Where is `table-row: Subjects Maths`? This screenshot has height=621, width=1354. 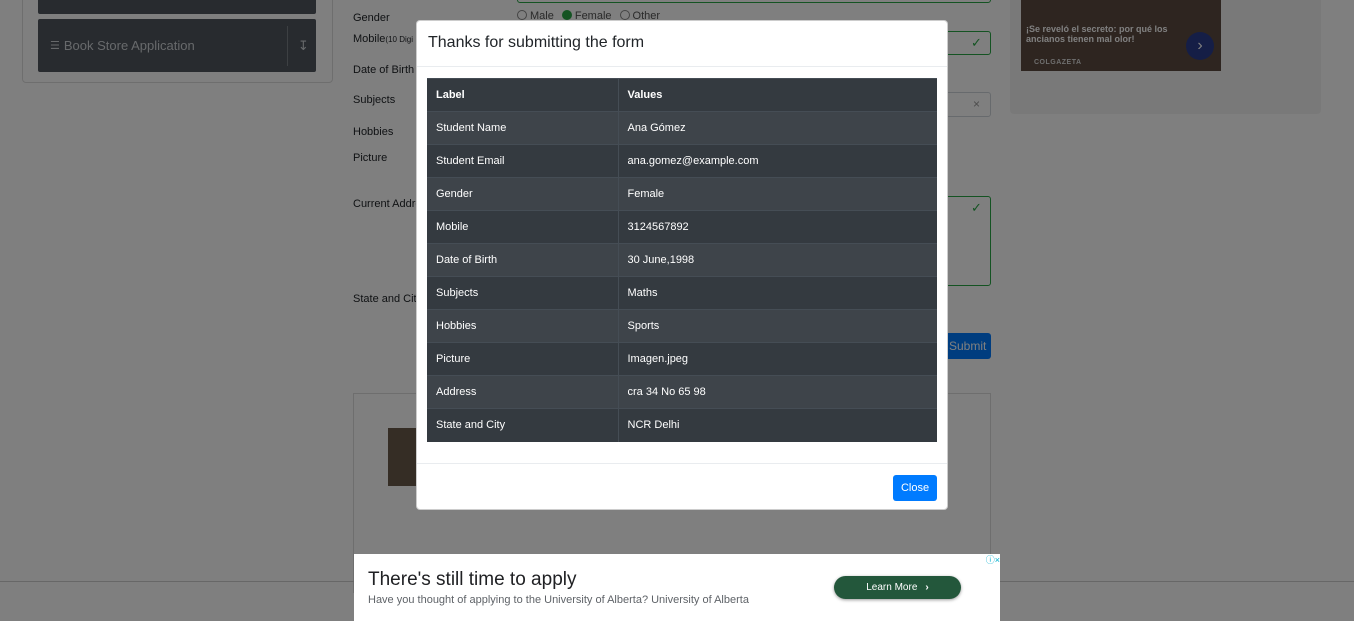 table-row: Subjects Maths is located at coordinates (682, 293).